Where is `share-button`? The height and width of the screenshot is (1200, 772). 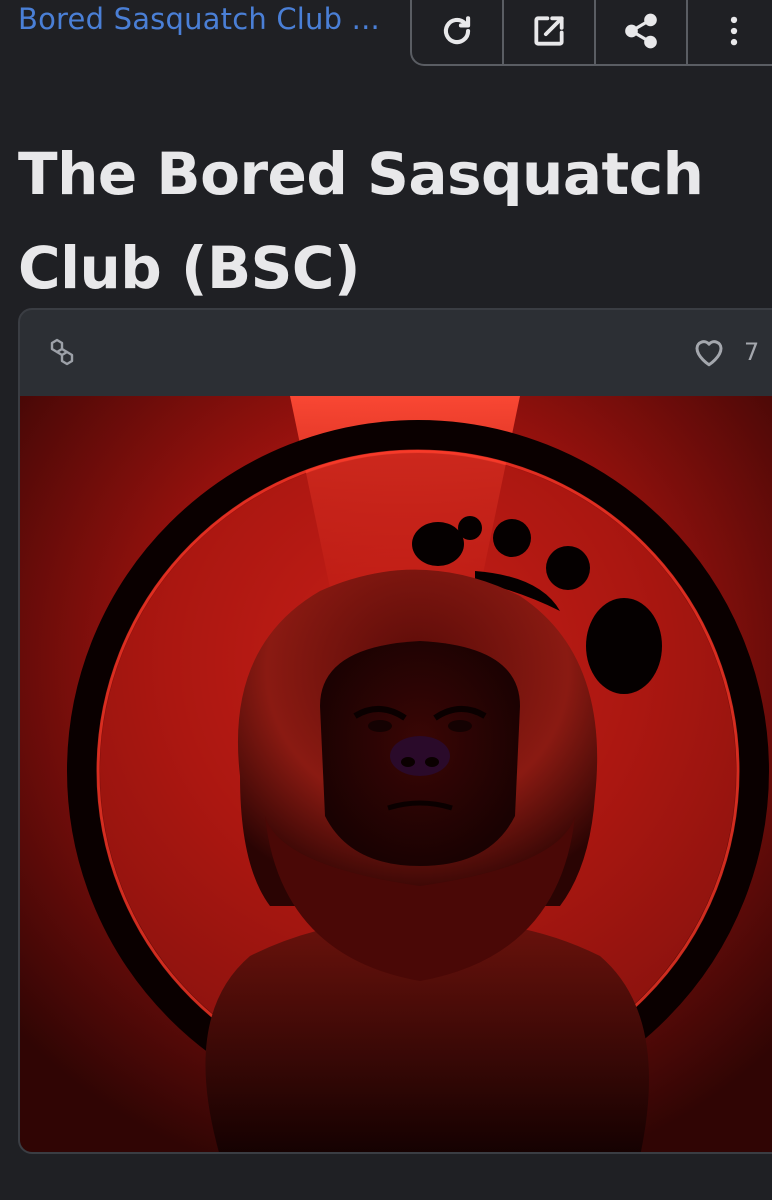 share-button is located at coordinates (642, 32).